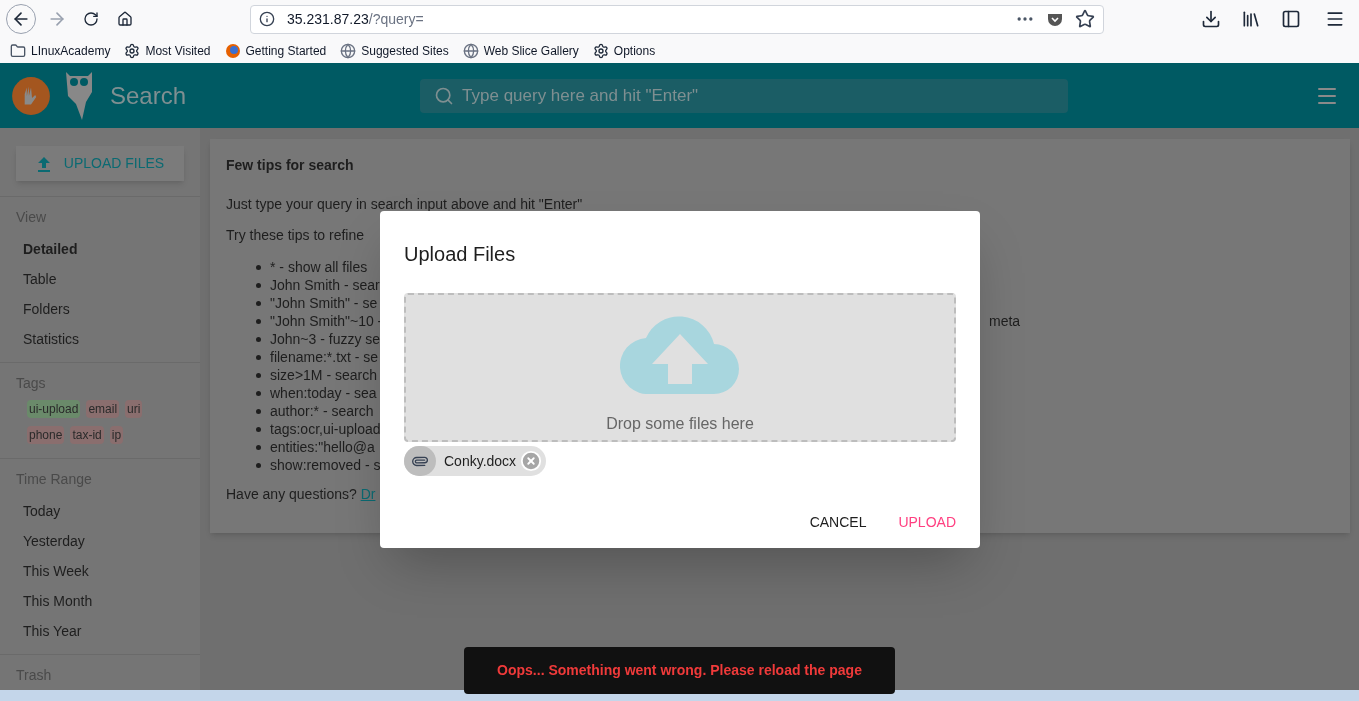 The image size is (1359, 701). What do you see at coordinates (91, 19) in the screenshot?
I see `reload-icon` at bounding box center [91, 19].